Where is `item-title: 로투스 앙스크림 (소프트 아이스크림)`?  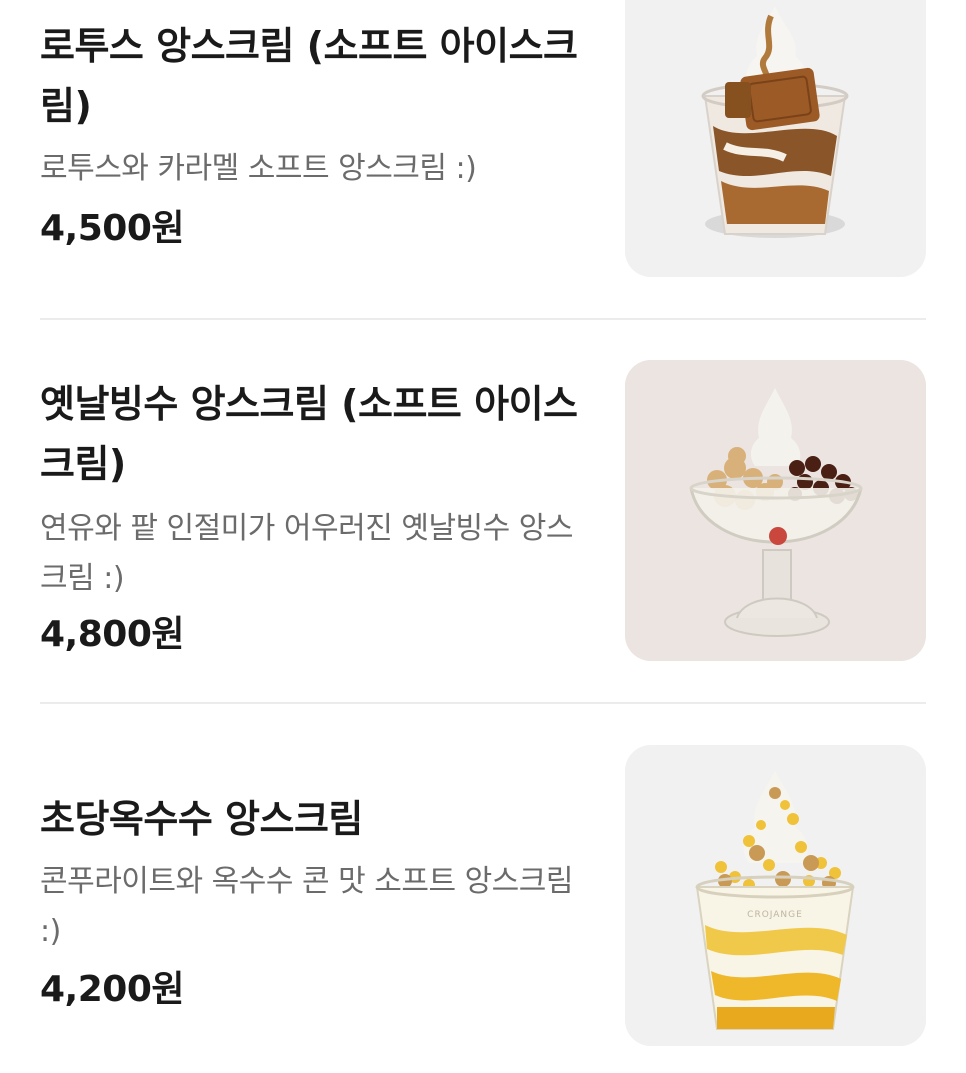 item-title: 로투스 앙스크림 (소프트 아이스크림) is located at coordinates (309, 76).